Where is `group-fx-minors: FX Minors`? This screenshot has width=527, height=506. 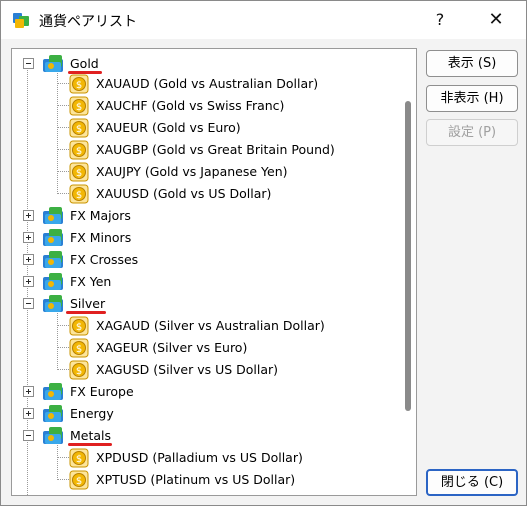 group-fx-minors: FX Minors is located at coordinates (202, 238).